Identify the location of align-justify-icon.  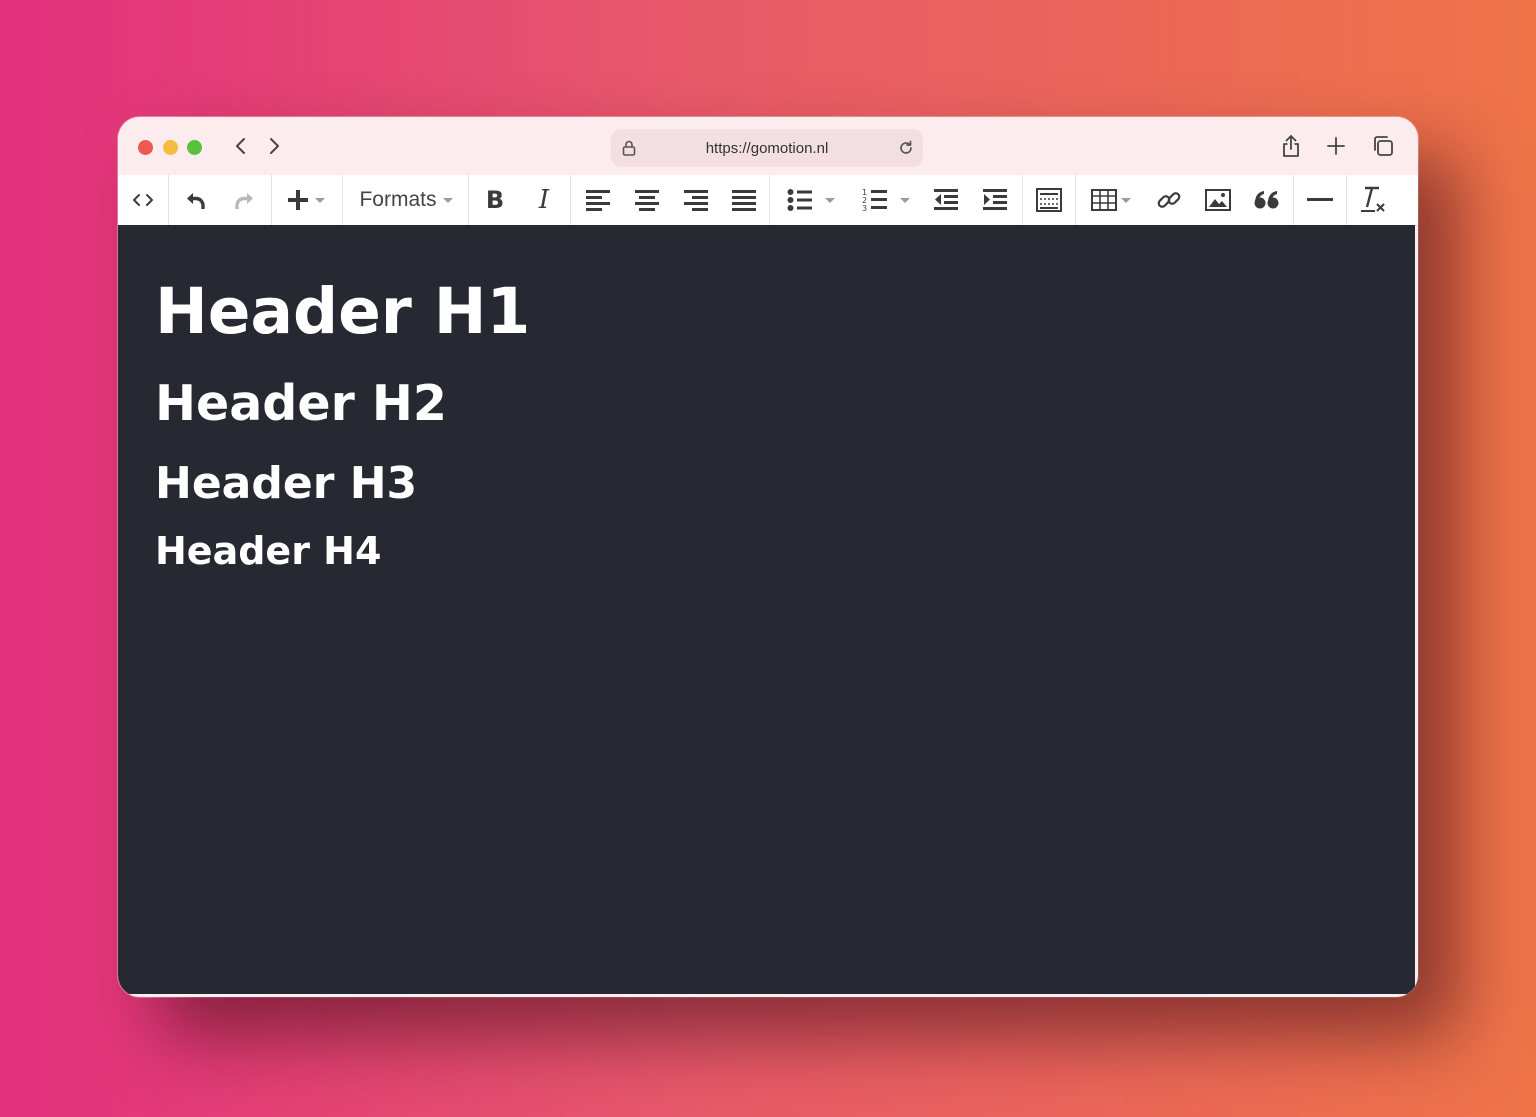
(744, 200).